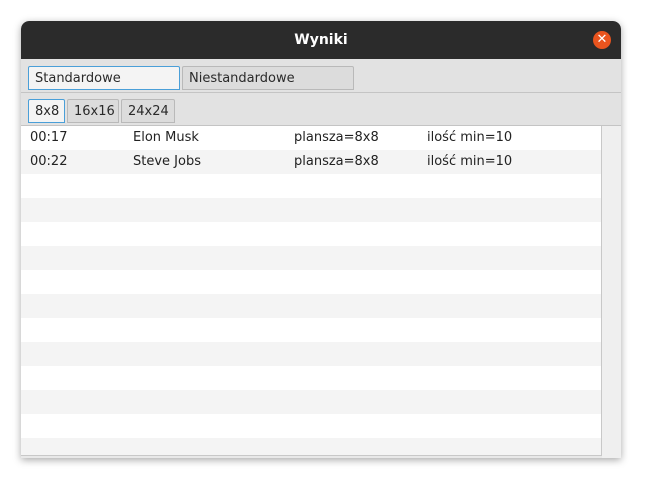 This screenshot has width=647, height=479. I want to click on tab-size-8x8: 8x8, so click(46, 111).